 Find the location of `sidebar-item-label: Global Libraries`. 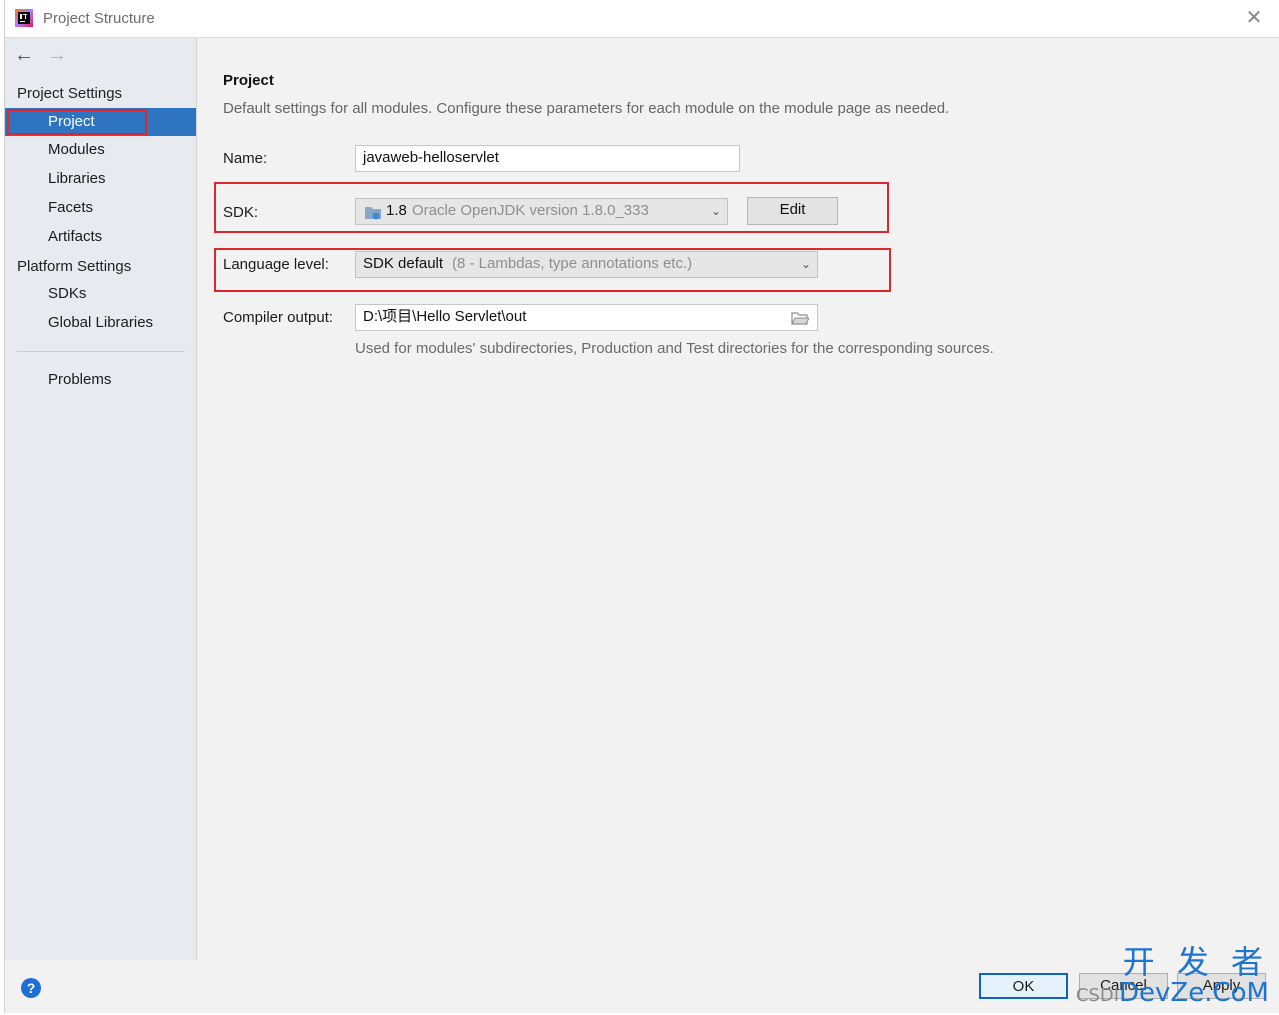

sidebar-item-label: Global Libraries is located at coordinates (101, 322).